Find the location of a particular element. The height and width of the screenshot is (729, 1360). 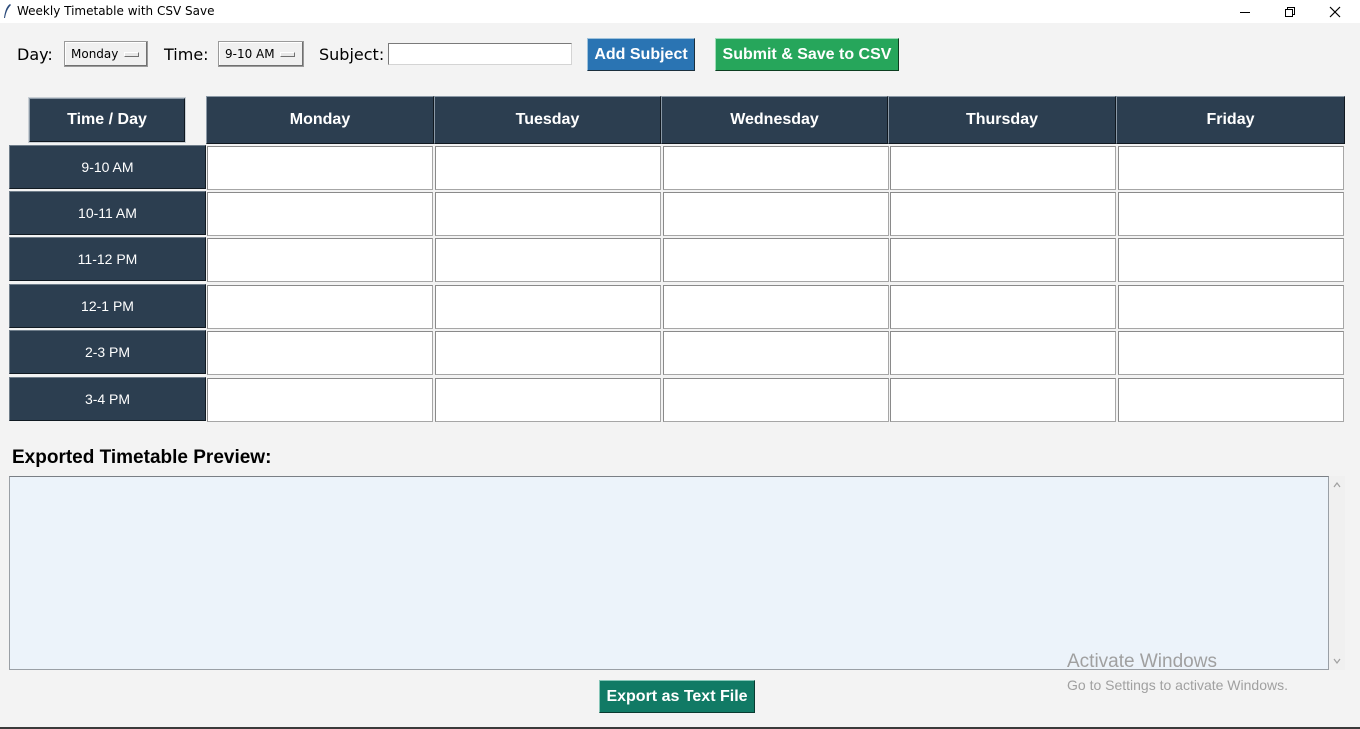

time-row-header: 2-3 PM is located at coordinates (107, 352).